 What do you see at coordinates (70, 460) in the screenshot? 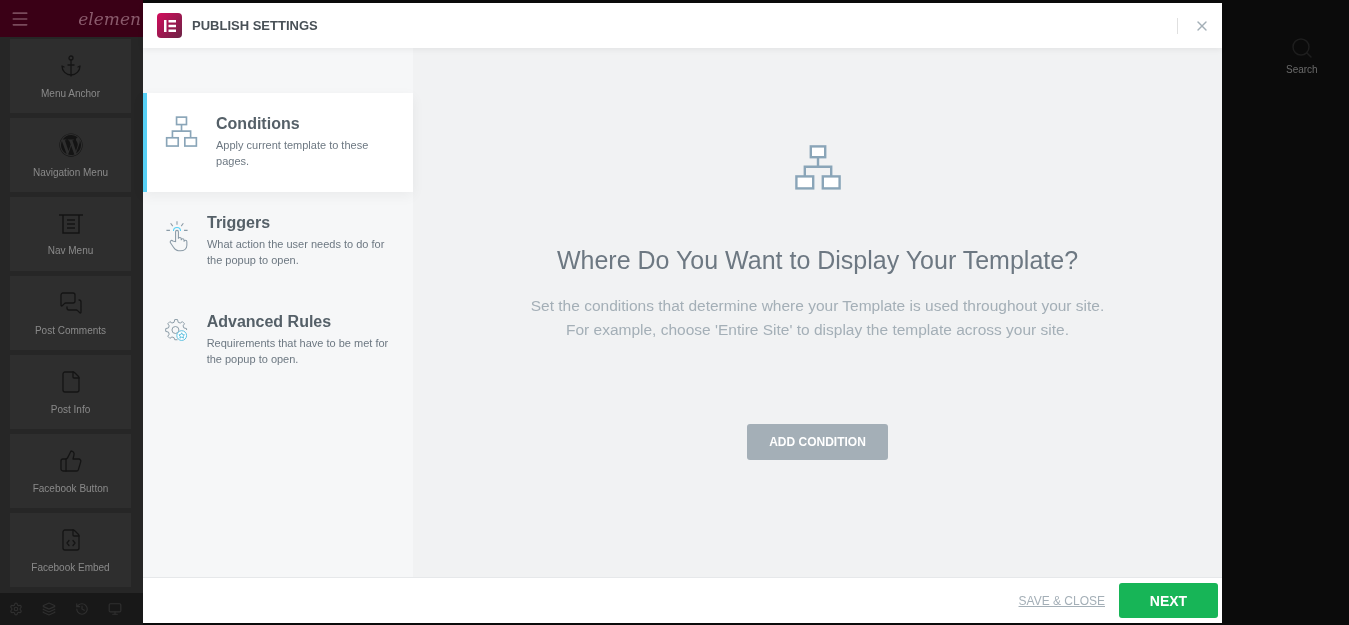
I see `thumbs-up-icon` at bounding box center [70, 460].